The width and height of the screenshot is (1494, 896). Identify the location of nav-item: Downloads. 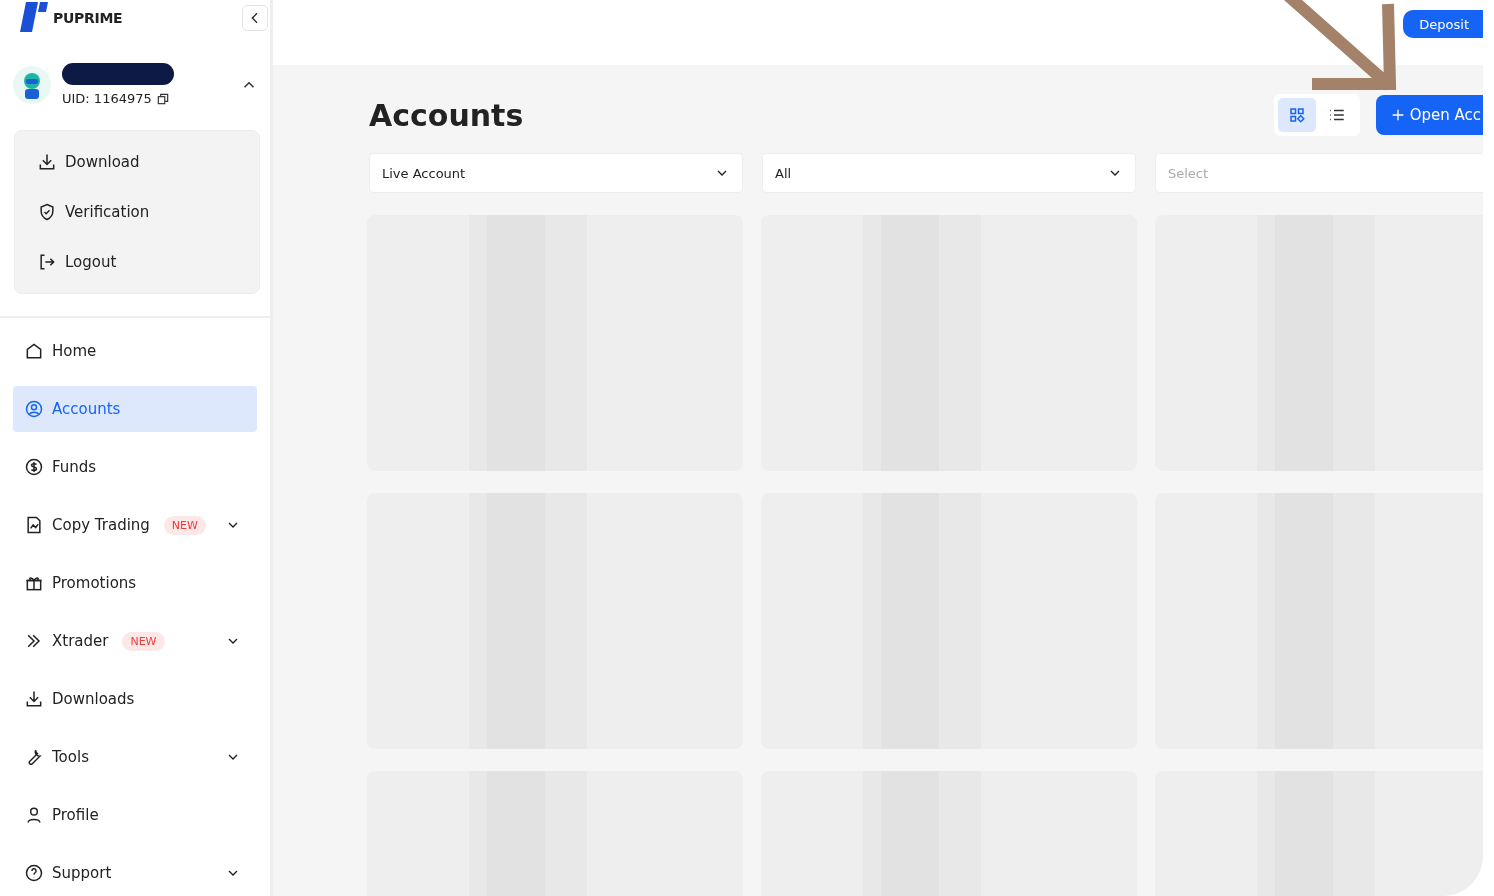
(135, 699).